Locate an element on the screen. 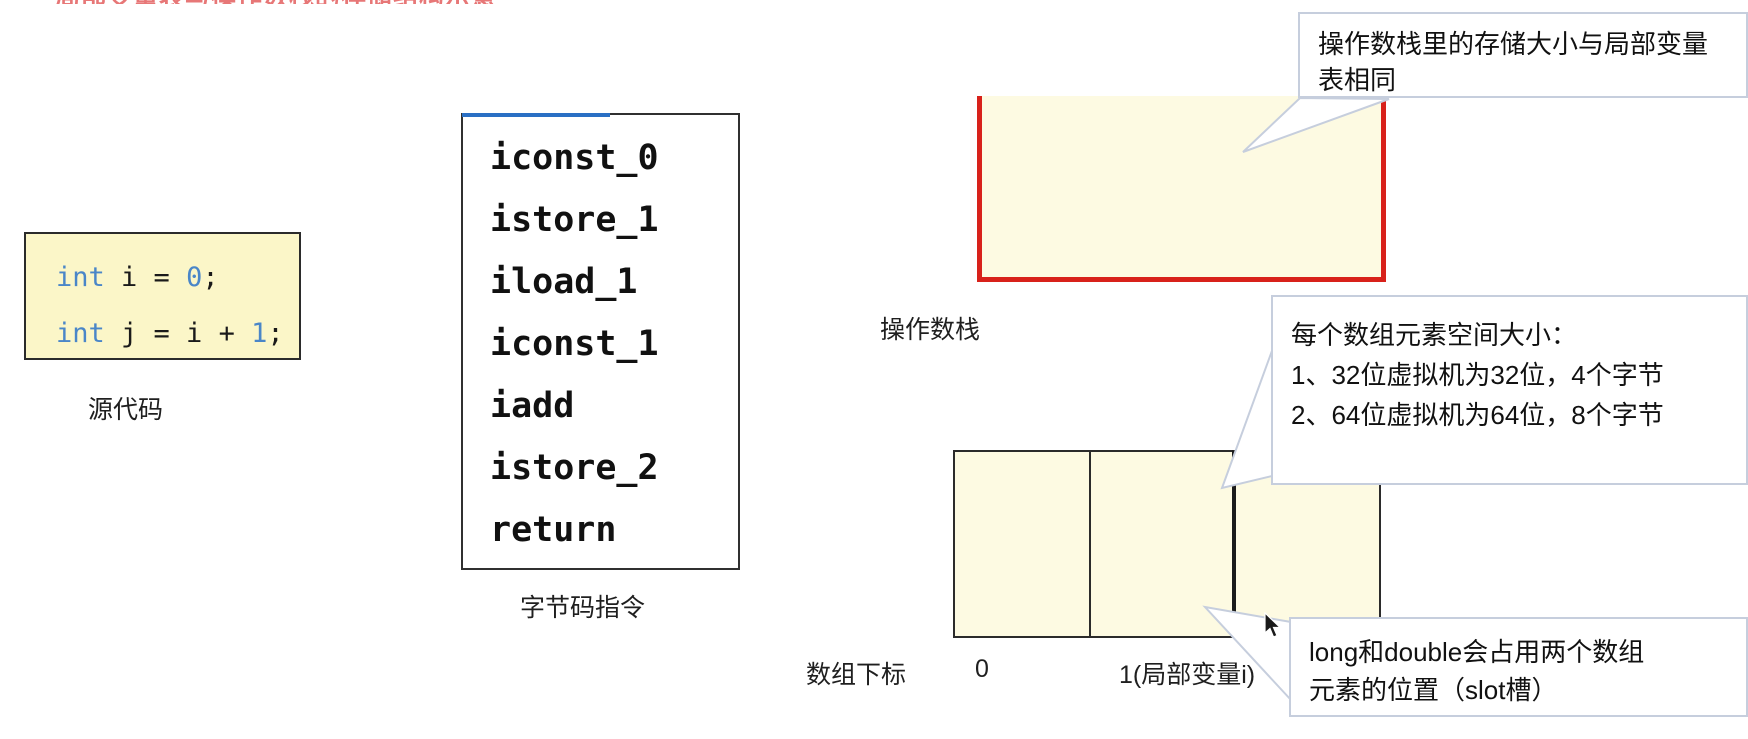  source-number-0: 0 is located at coordinates (194, 277).